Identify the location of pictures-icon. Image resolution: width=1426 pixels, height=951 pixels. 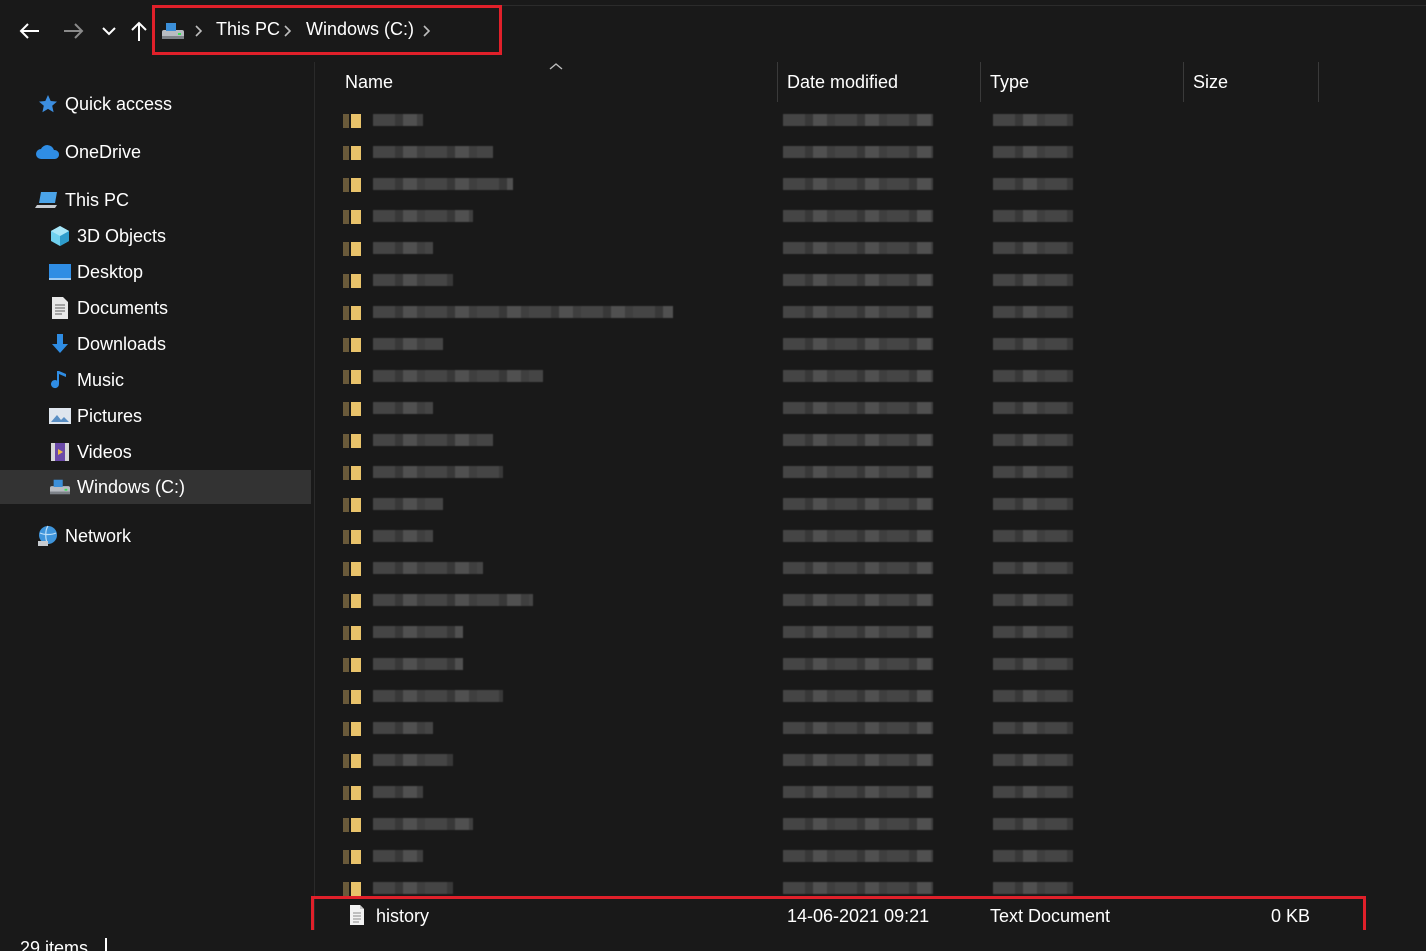
(60, 416).